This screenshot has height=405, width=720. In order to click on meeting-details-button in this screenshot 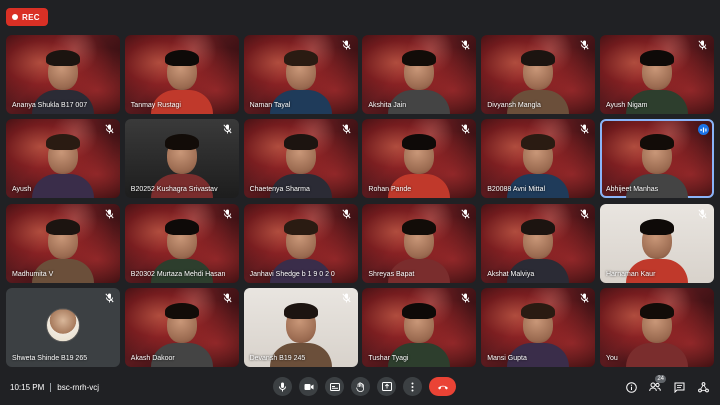, I will do `click(631, 387)`.